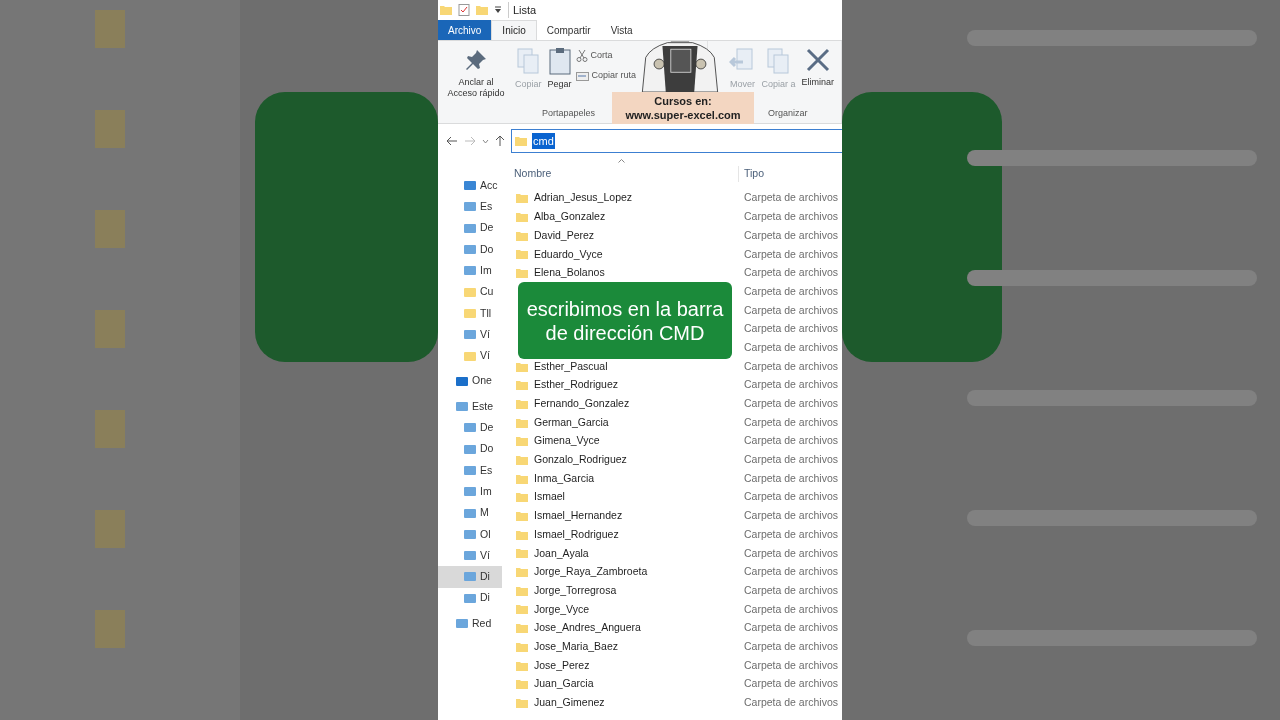 This screenshot has width=1280, height=720. I want to click on file-name: Inma_Garcia, so click(564, 478).